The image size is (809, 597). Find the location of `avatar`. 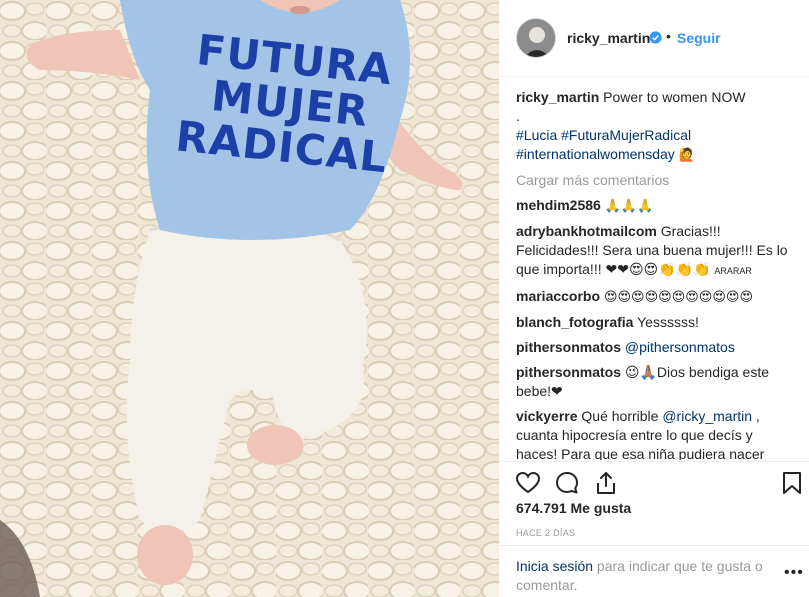

avatar is located at coordinates (536, 38).